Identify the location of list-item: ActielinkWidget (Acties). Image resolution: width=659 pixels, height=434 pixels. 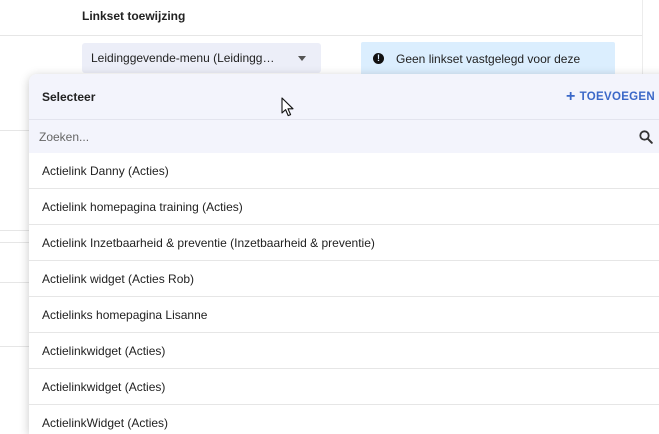
(344, 419).